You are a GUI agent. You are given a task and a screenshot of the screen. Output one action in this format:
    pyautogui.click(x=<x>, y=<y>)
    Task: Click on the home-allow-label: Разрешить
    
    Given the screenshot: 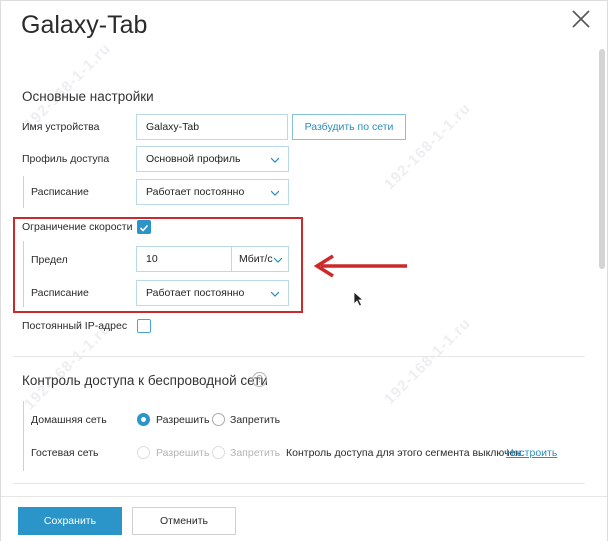 What is the action you would take?
    pyautogui.click(x=183, y=420)
    